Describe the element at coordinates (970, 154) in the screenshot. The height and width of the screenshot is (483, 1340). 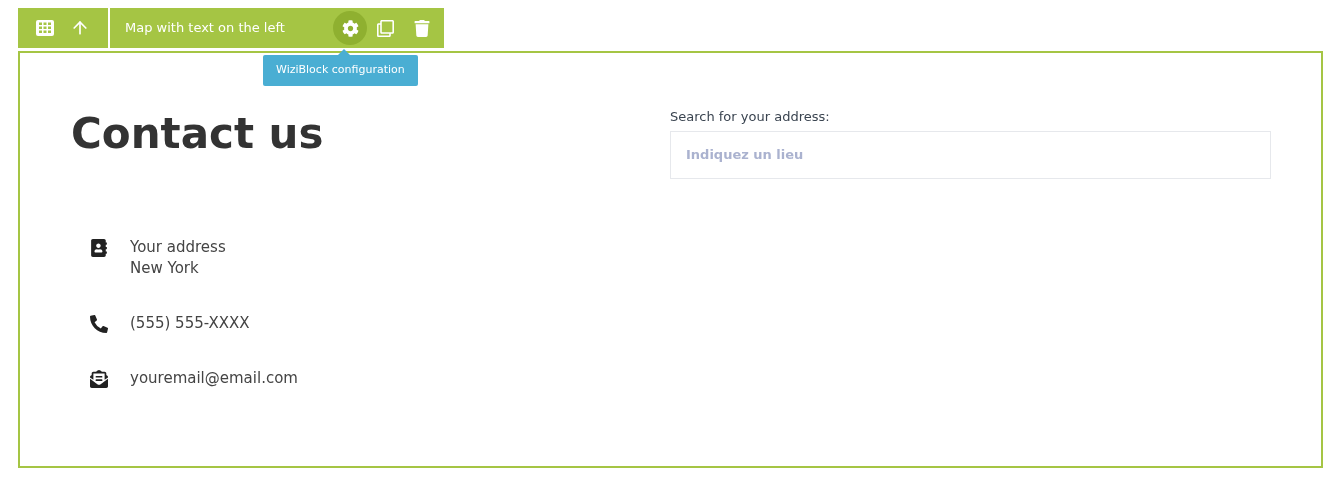
I see `search-field: Indiquez un lieu` at that location.